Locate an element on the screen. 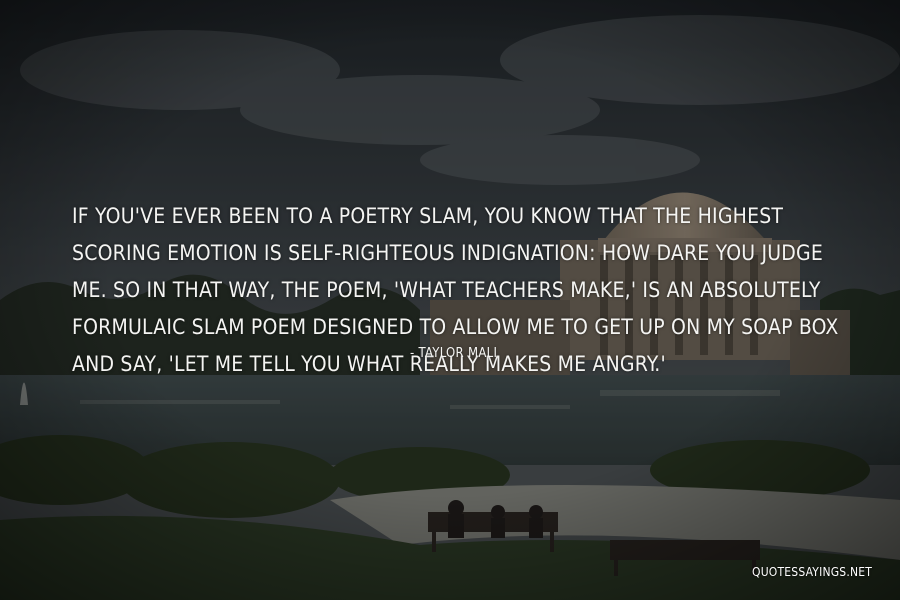 This screenshot has height=600, width=900. site-watermark: QUOTESSAYINGS.NET is located at coordinates (812, 572).